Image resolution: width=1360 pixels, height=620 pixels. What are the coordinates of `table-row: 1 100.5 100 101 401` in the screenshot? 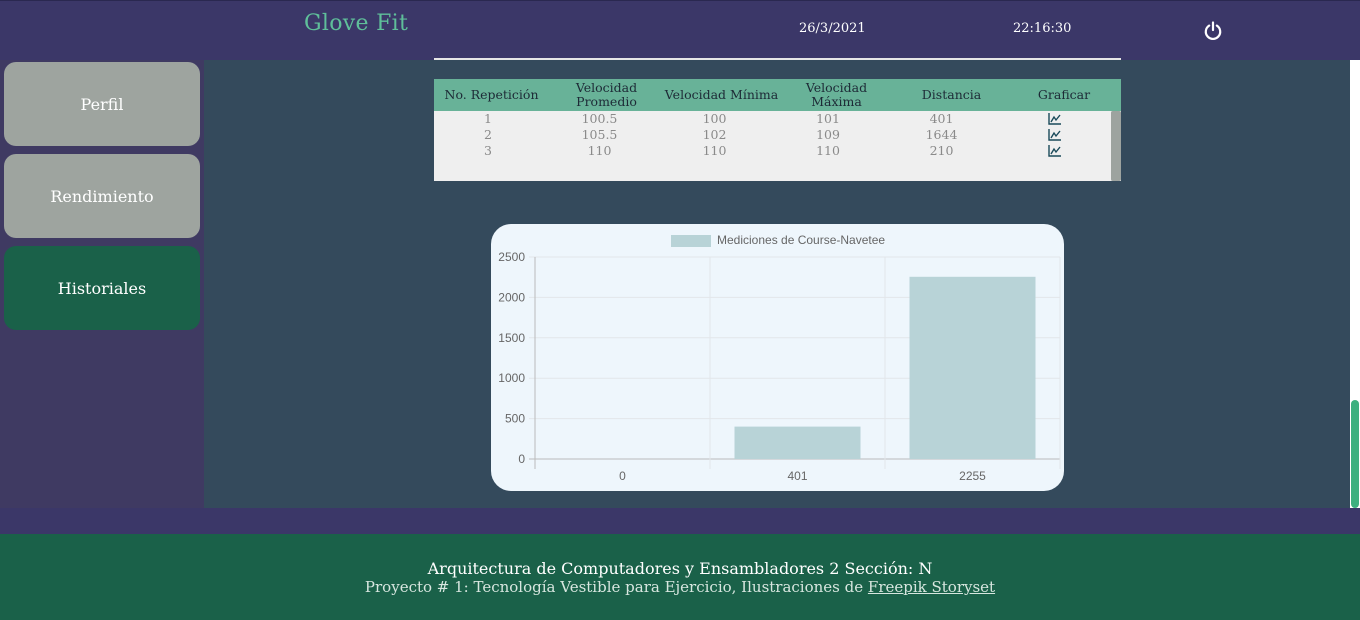 It's located at (772, 119).